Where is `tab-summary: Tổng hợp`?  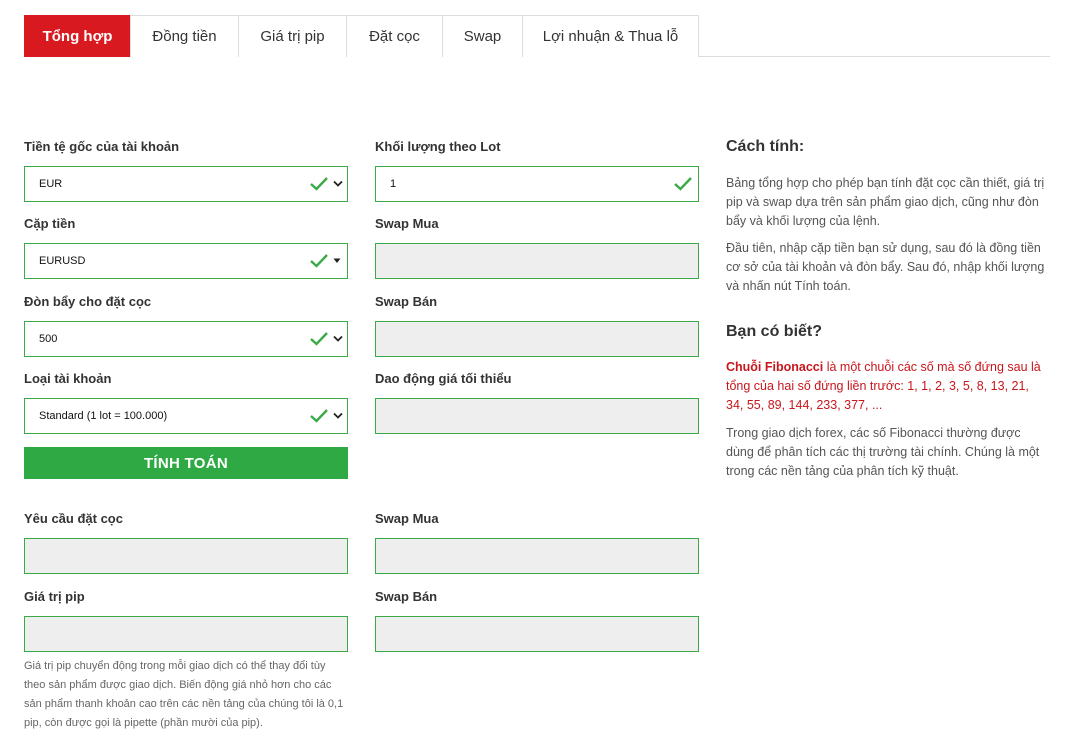
tab-summary: Tổng hợp is located at coordinates (77, 36).